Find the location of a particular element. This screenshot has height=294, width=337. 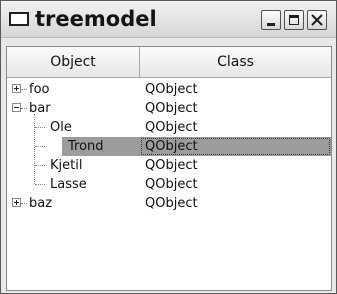

tree-row: Kjetil QObject is located at coordinates (169, 165).